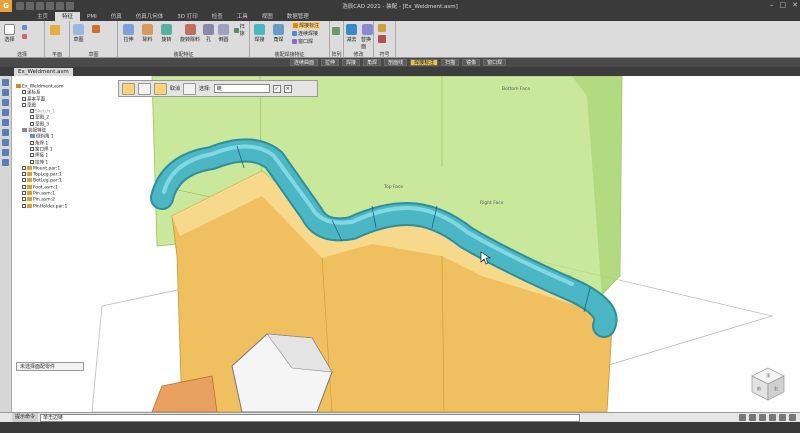 Image resolution: width=800 pixels, height=433 pixels. I want to click on feature-bar-item: 镜像, so click(471, 62).